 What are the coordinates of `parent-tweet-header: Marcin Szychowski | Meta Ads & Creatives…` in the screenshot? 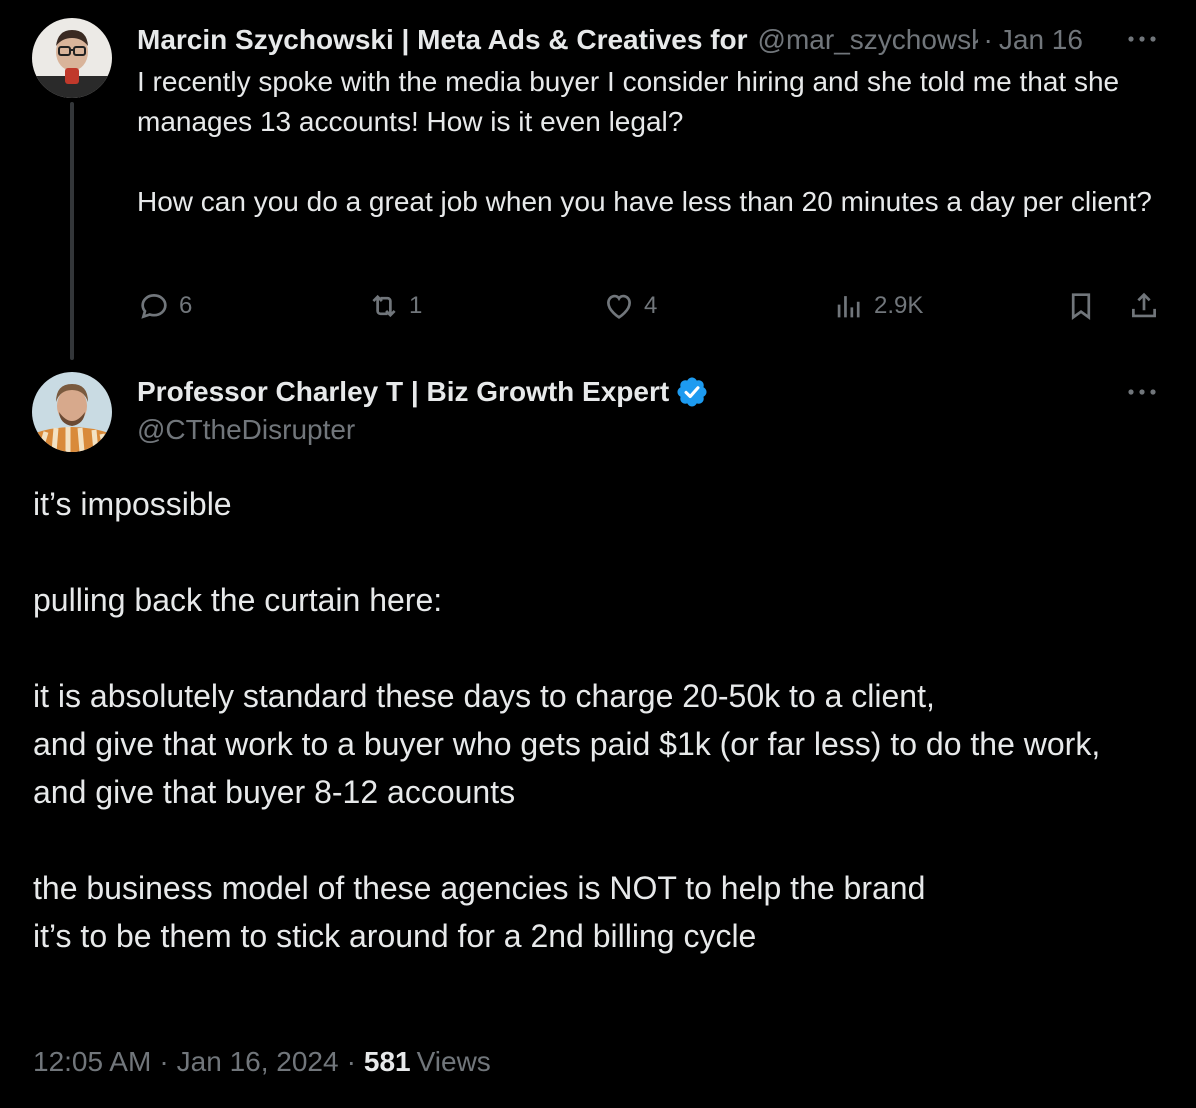 It's located at (652, 40).